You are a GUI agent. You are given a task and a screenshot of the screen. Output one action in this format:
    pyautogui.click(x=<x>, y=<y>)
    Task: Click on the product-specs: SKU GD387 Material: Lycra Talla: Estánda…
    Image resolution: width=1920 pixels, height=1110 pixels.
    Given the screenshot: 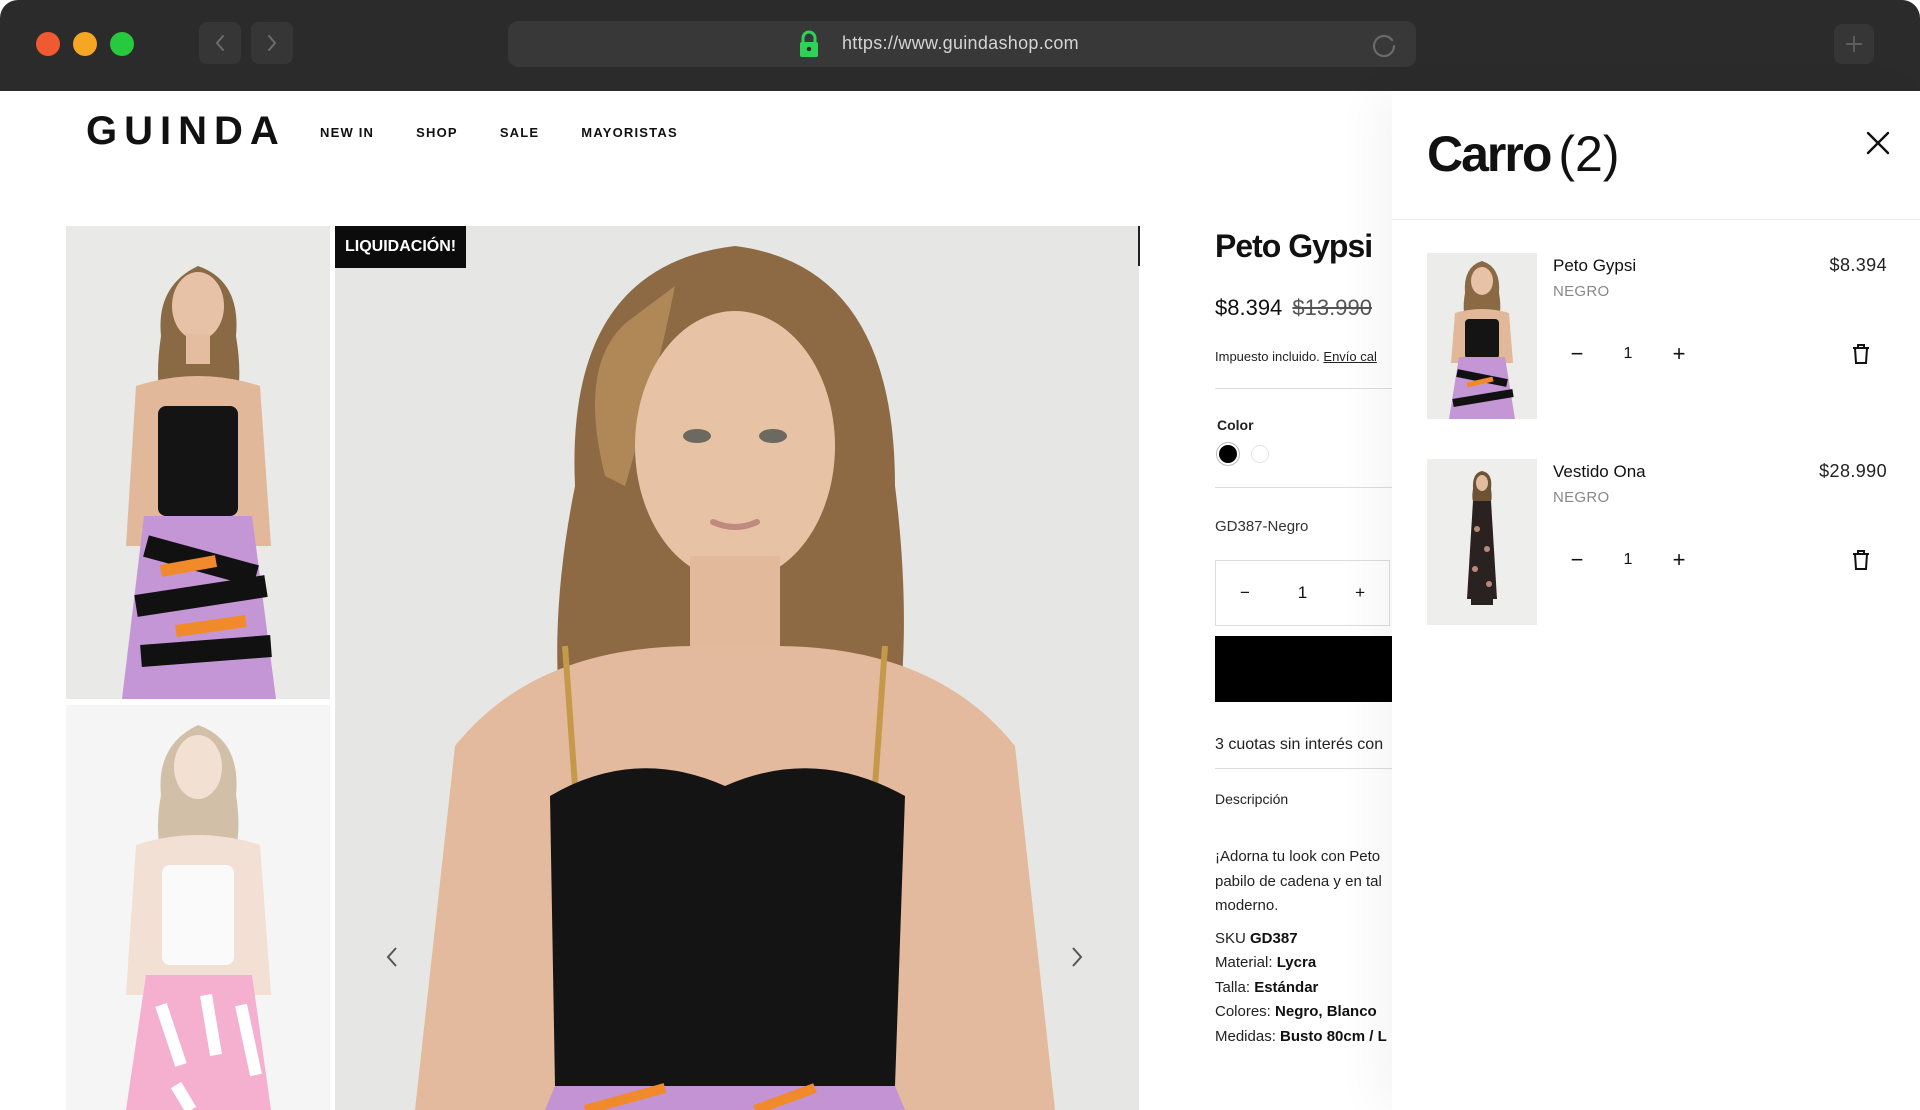 What is the action you would take?
    pyautogui.click(x=1305, y=988)
    